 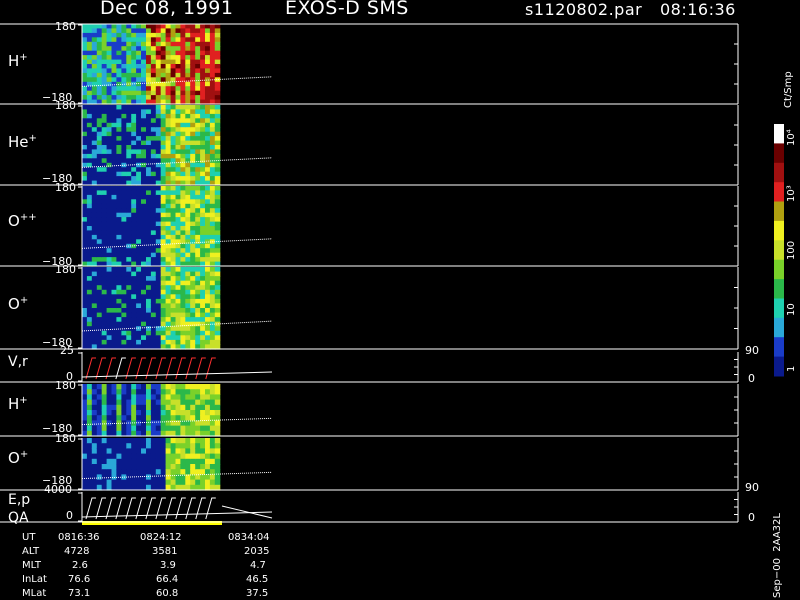 What do you see at coordinates (791, 193) in the screenshot?
I see `colorbar-tick: 10³` at bounding box center [791, 193].